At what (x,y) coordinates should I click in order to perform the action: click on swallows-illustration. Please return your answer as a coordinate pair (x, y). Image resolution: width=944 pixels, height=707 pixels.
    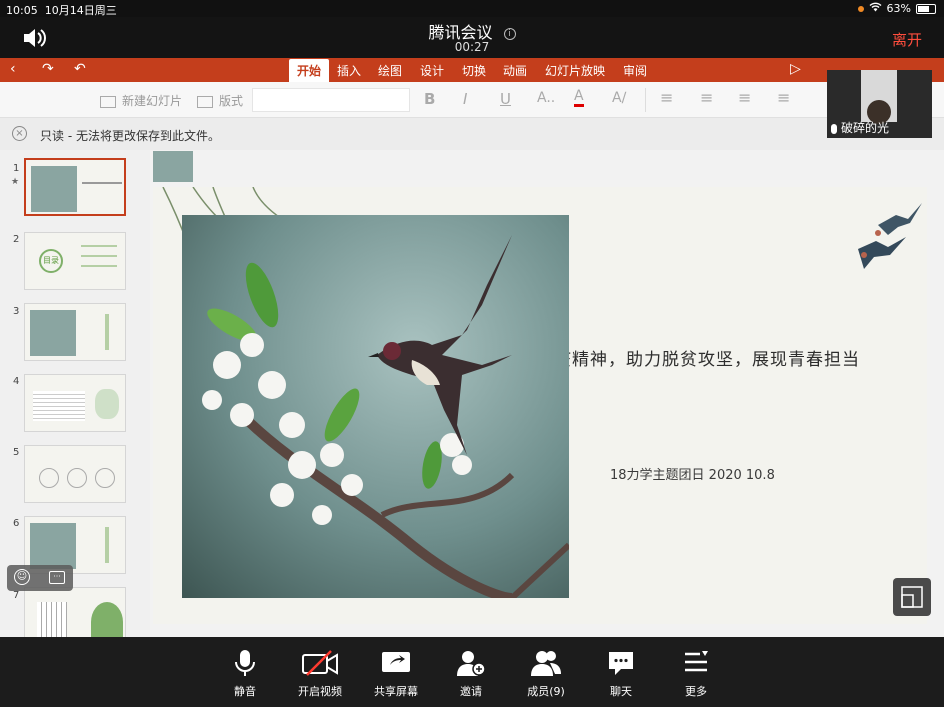
    Looking at the image, I should click on (890, 236).